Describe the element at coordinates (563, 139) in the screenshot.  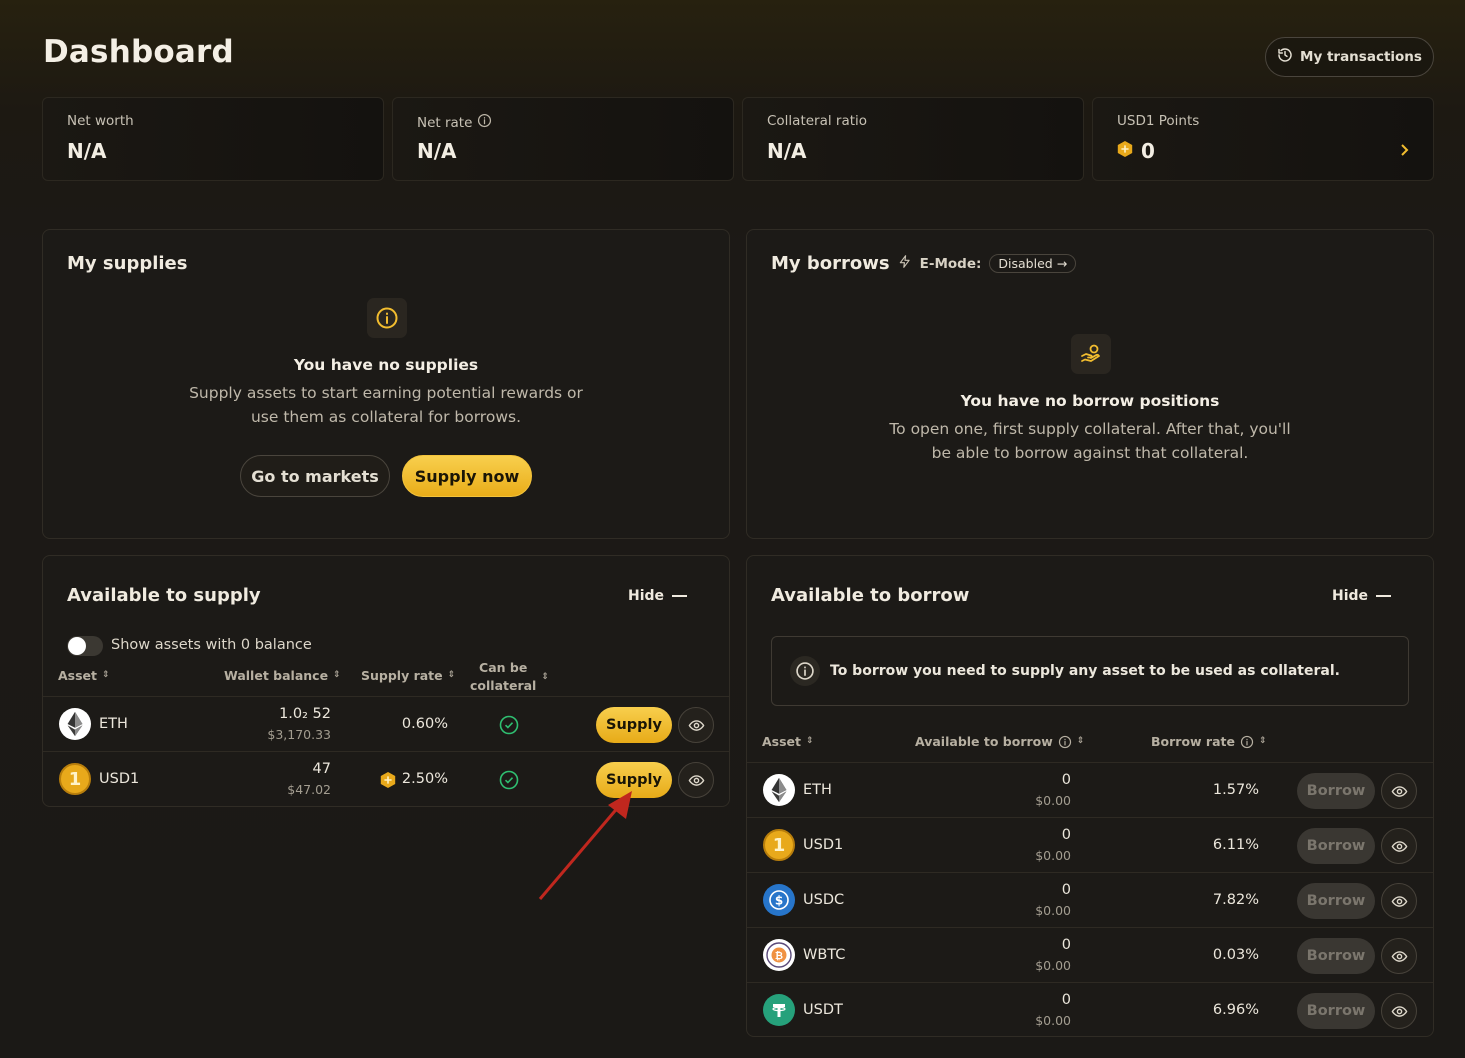
I see `stat-net-rate: Net rate N/A` at that location.